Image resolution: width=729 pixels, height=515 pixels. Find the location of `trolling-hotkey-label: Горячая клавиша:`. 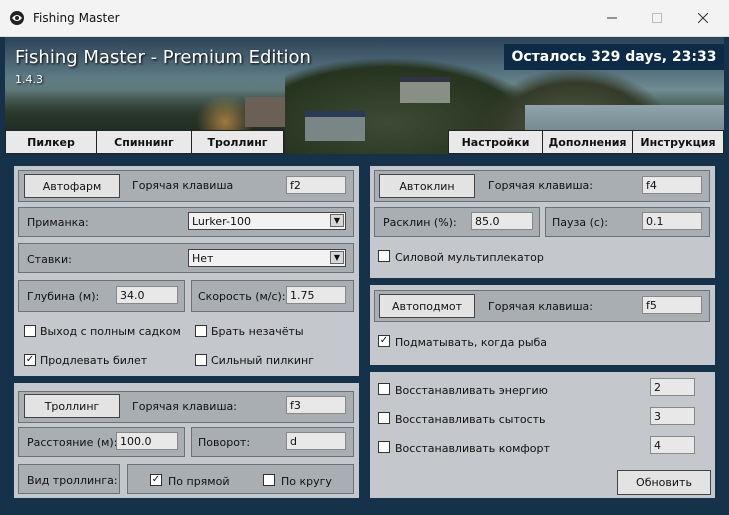

trolling-hotkey-label: Горячая клавиша: is located at coordinates (184, 406).